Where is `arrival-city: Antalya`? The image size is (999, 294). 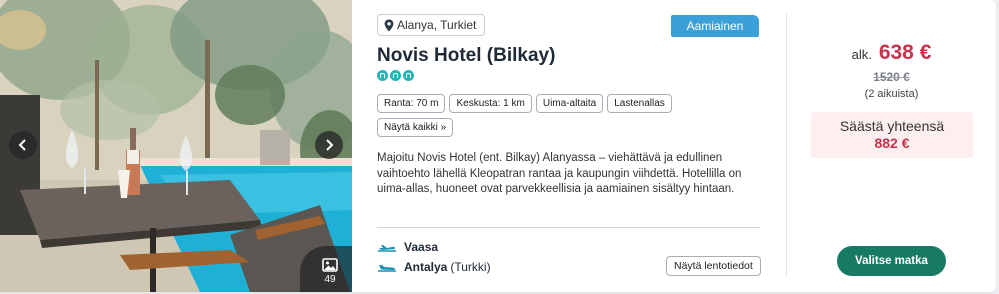
arrival-city: Antalya is located at coordinates (426, 267).